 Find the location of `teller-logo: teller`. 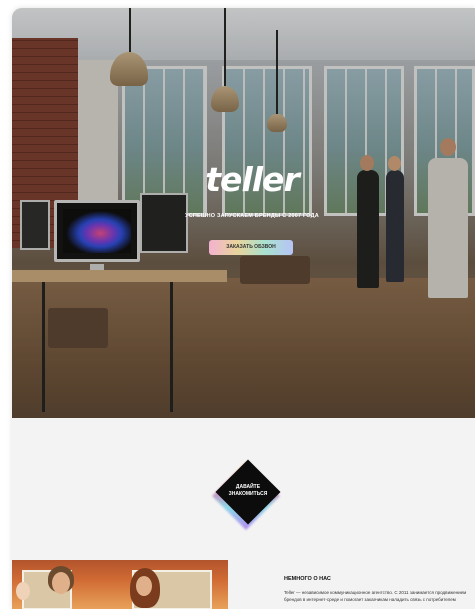

teller-logo: teller is located at coordinates (252, 179).